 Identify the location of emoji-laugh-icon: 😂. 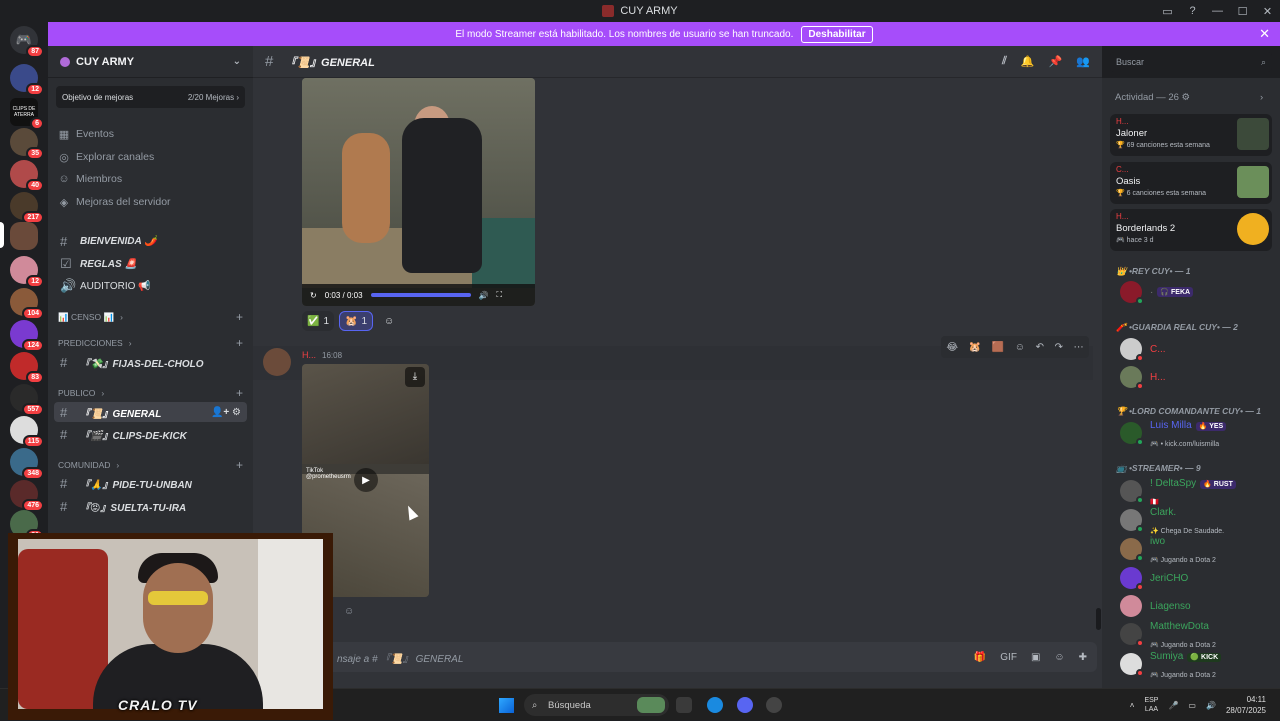
(952, 347).